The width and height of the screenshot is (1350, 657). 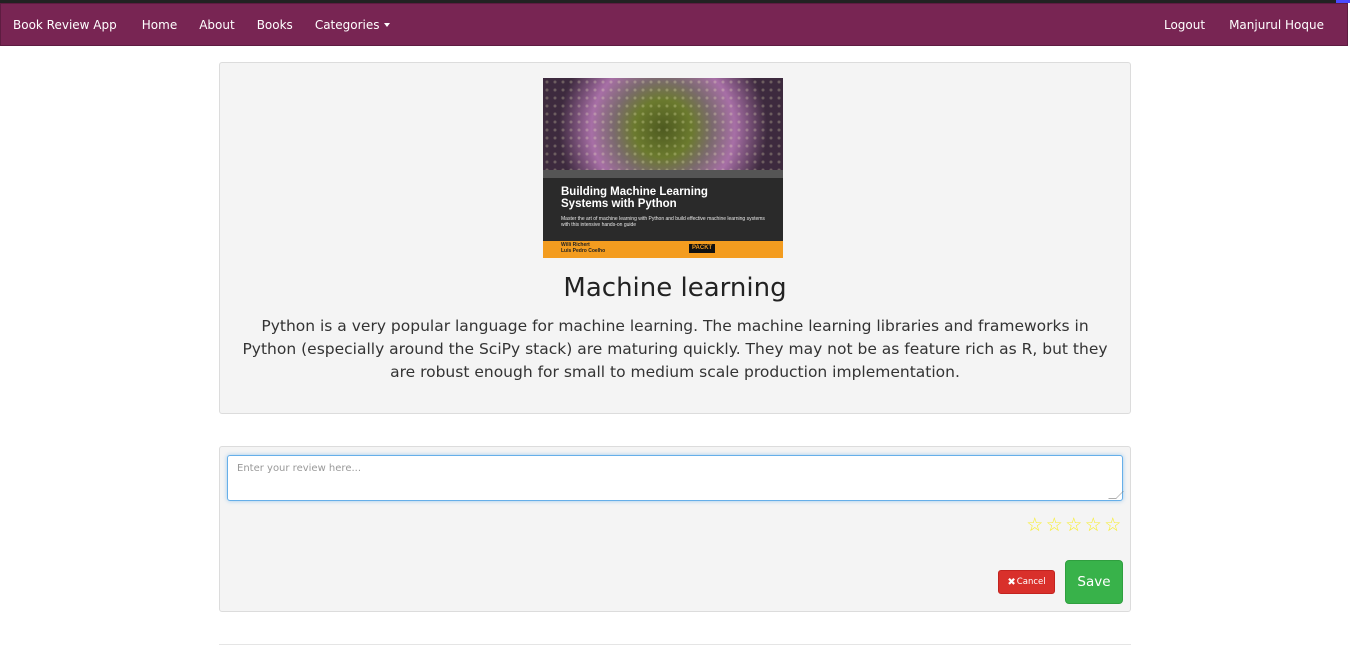 I want to click on nav-books: Books, so click(x=275, y=25).